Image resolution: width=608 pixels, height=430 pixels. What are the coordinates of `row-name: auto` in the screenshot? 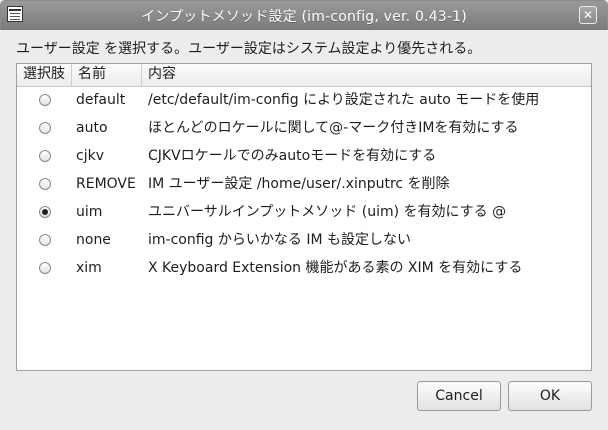 It's located at (92, 128).